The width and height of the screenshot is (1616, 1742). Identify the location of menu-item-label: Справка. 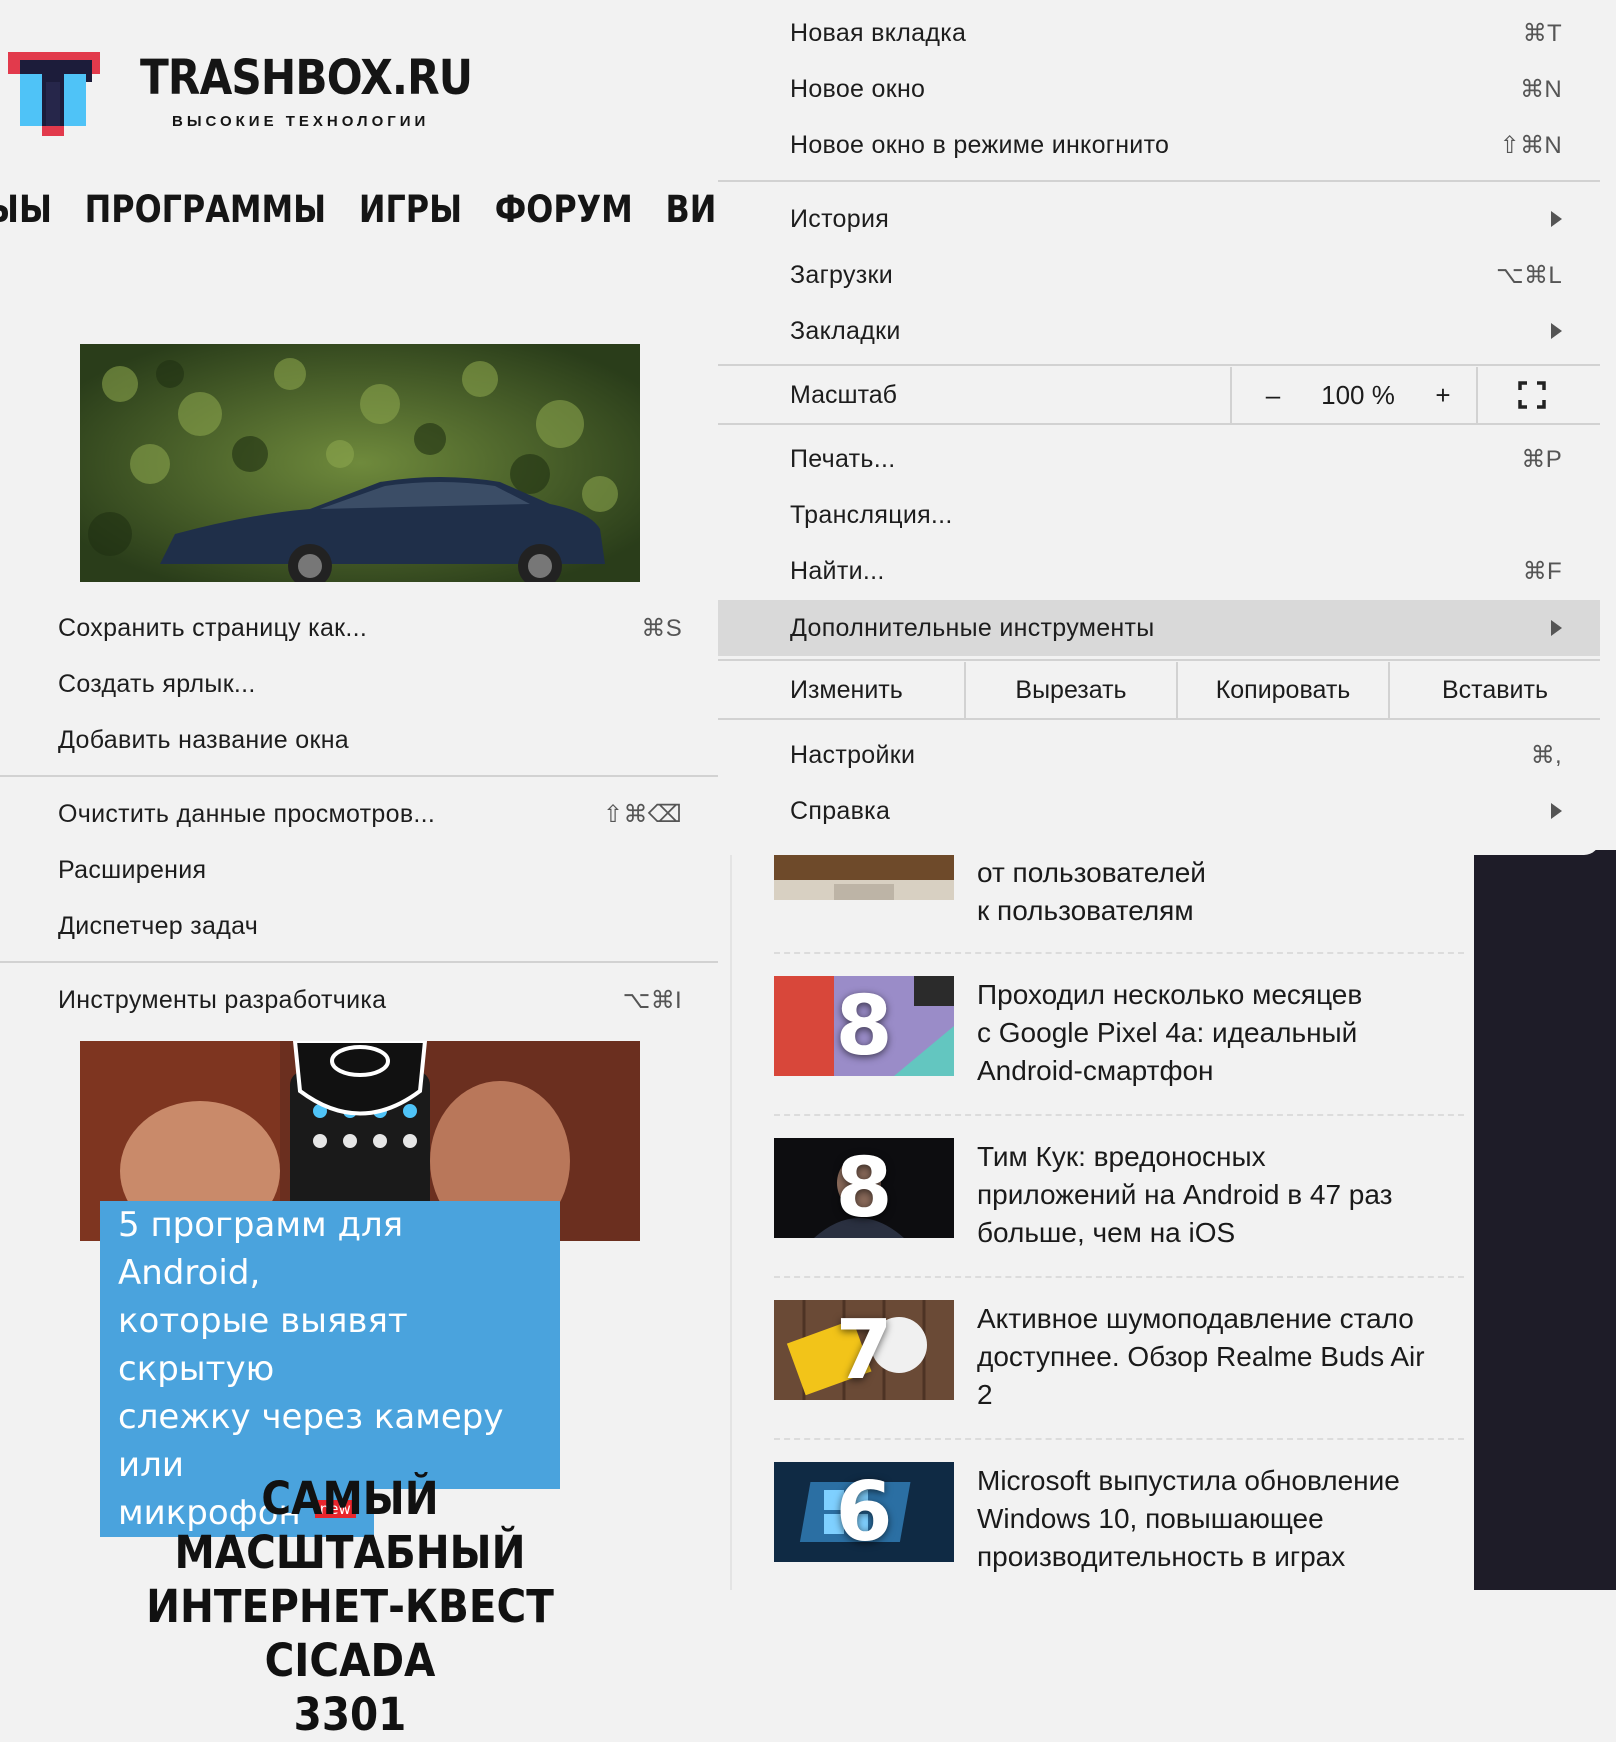
(840, 810).